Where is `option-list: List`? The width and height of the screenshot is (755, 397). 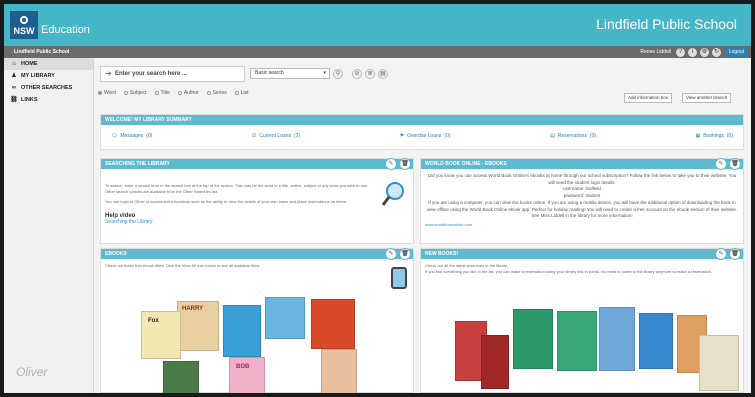
option-list: List is located at coordinates (241, 93).